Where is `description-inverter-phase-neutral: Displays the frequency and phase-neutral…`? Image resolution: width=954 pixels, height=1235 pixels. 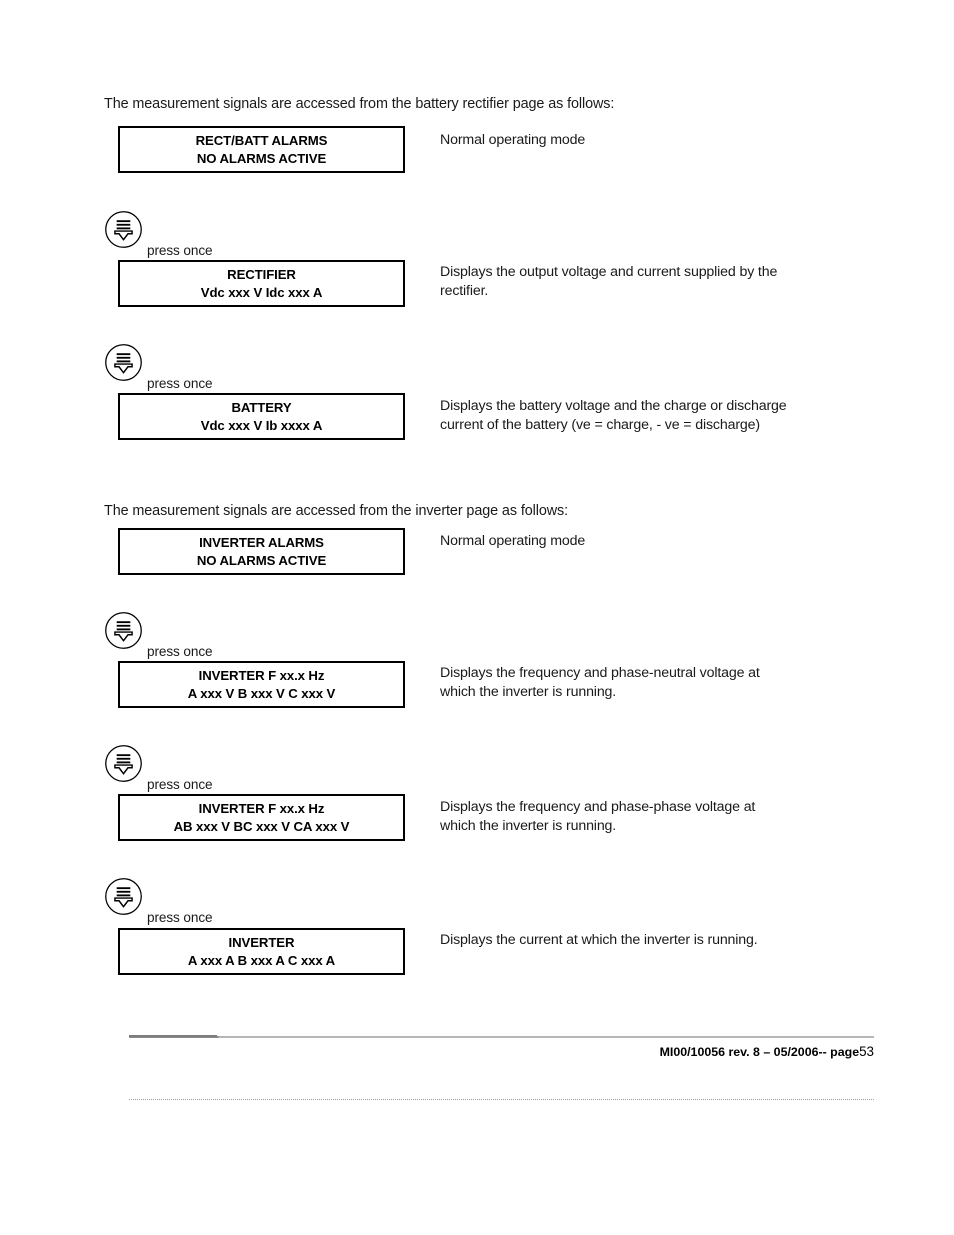 description-inverter-phase-neutral: Displays the frequency and phase-neutral… is located at coordinates (600, 682).